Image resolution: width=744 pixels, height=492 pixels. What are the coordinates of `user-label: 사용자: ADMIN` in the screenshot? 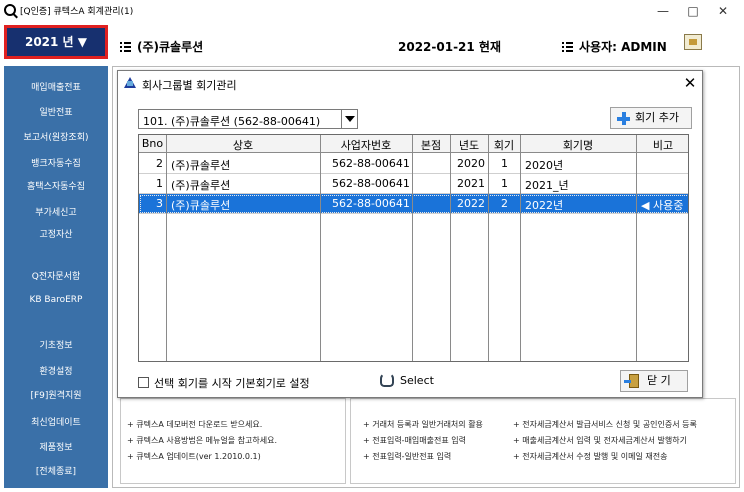 It's located at (614, 46).